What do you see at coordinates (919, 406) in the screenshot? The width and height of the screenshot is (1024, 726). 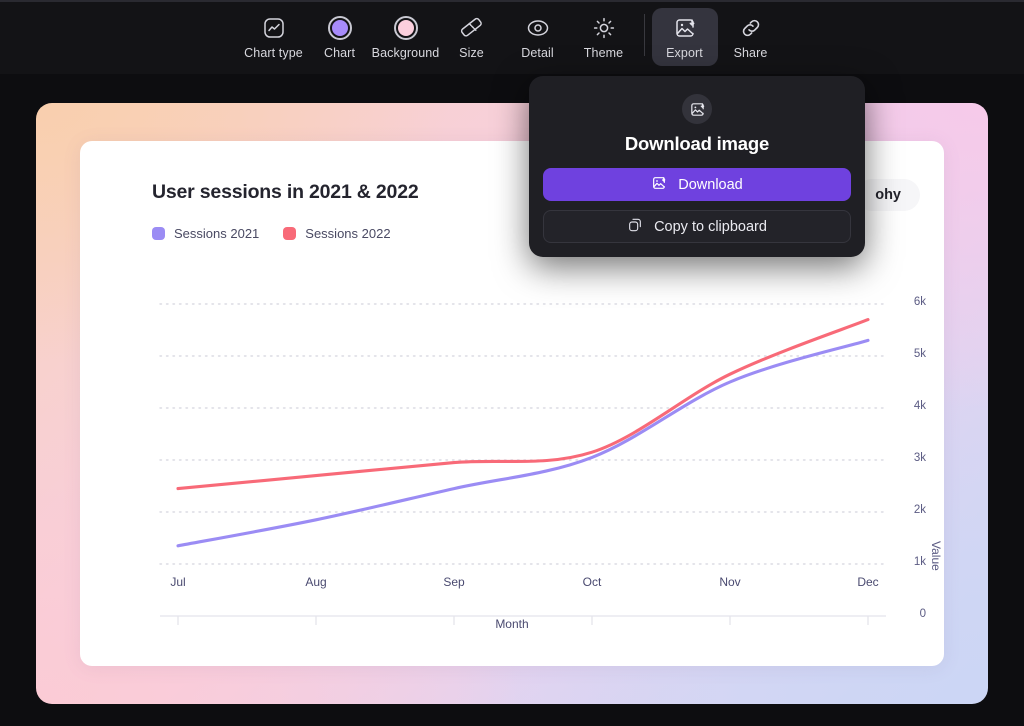 I see `y-axis-tick-label: 4k` at bounding box center [919, 406].